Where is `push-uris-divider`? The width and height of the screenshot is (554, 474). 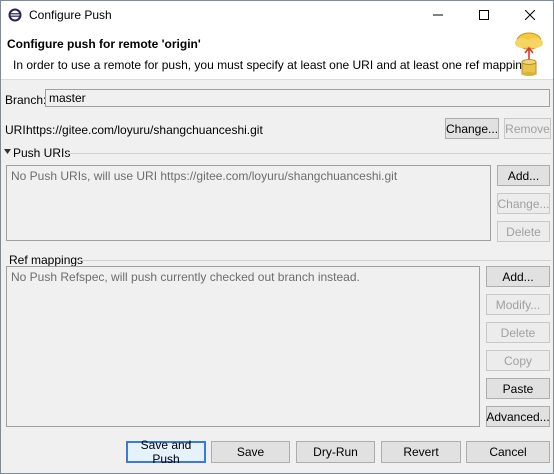
push-uris-divider is located at coordinates (309, 153).